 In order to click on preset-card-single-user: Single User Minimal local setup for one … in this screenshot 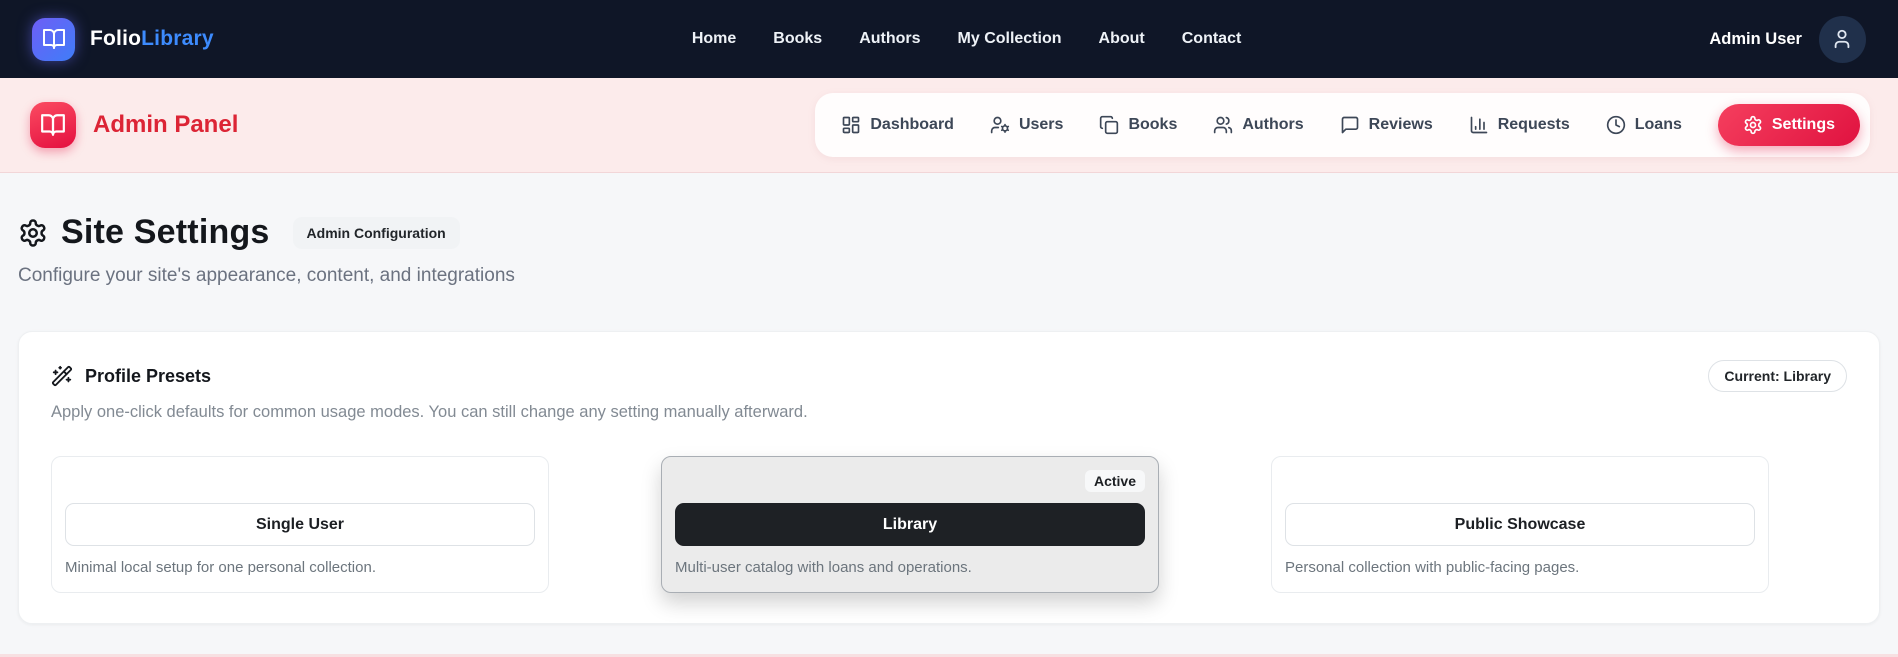, I will do `click(300, 524)`.